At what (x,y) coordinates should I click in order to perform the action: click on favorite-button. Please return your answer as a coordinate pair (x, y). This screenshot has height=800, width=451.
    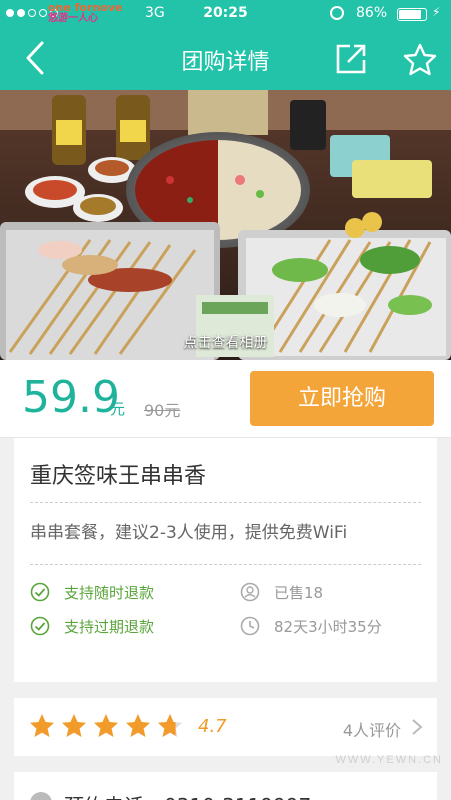
    Looking at the image, I should click on (420, 60).